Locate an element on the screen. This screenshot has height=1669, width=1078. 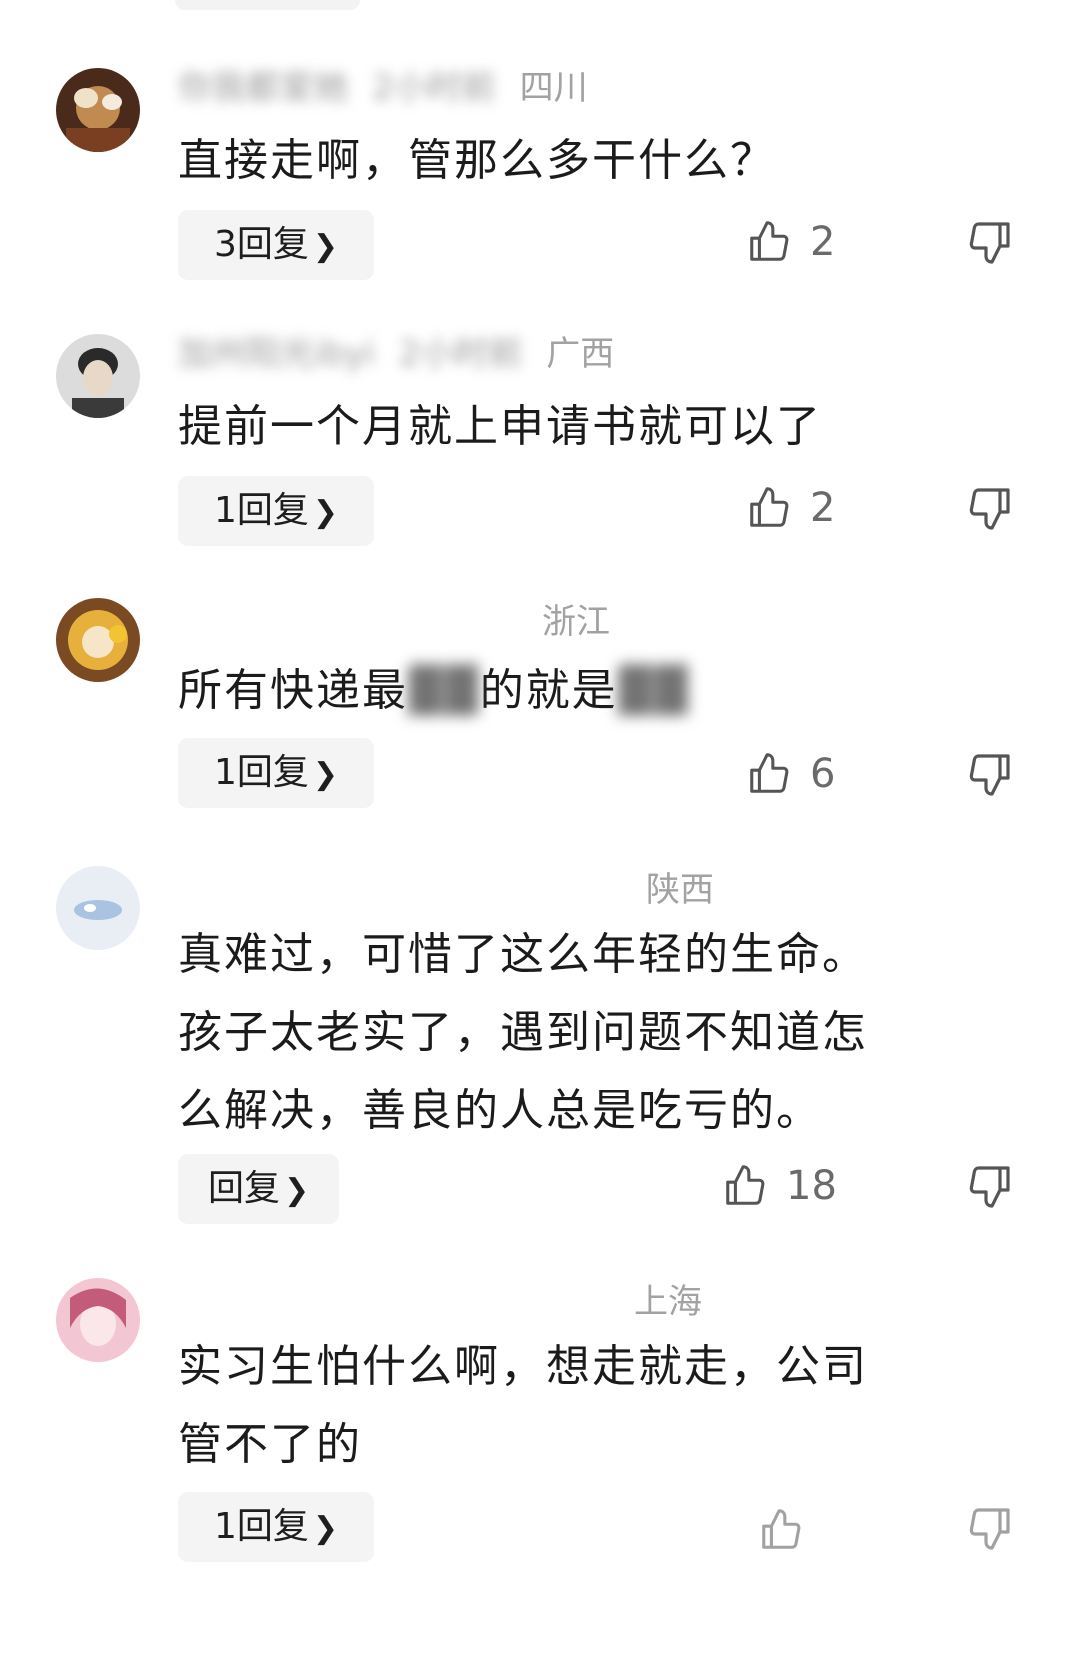
like-count: 6 is located at coordinates (823, 774).